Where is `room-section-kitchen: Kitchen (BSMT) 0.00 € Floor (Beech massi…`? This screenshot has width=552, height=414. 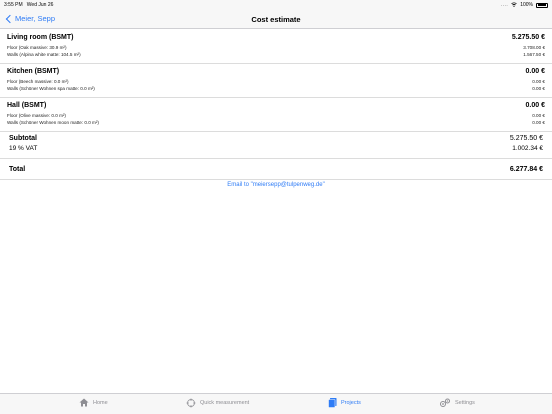 room-section-kitchen: Kitchen (BSMT) 0.00 € Floor (Beech massi… is located at coordinates (276, 81).